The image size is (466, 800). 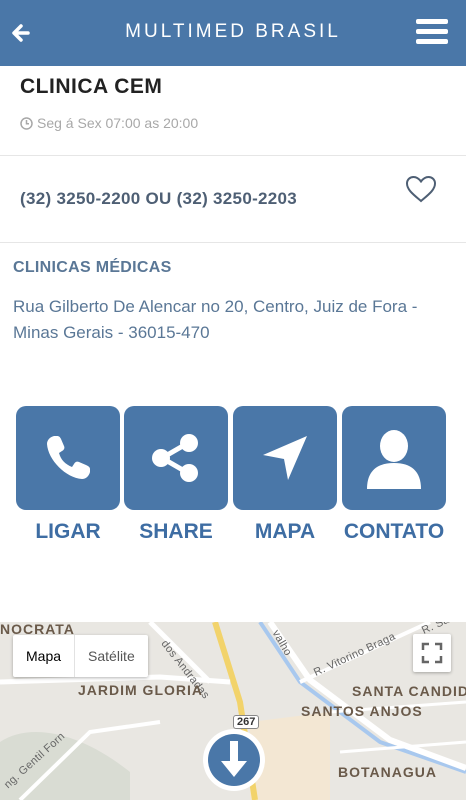 What do you see at coordinates (285, 531) in the screenshot?
I see `map-label: MAPA` at bounding box center [285, 531].